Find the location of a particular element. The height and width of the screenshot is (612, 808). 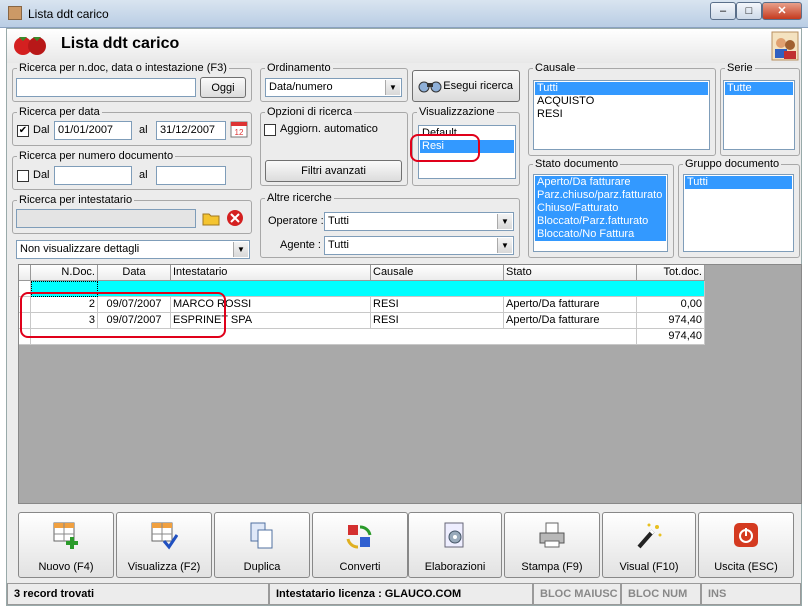

gruppo-item: Tutti is located at coordinates (738, 182).